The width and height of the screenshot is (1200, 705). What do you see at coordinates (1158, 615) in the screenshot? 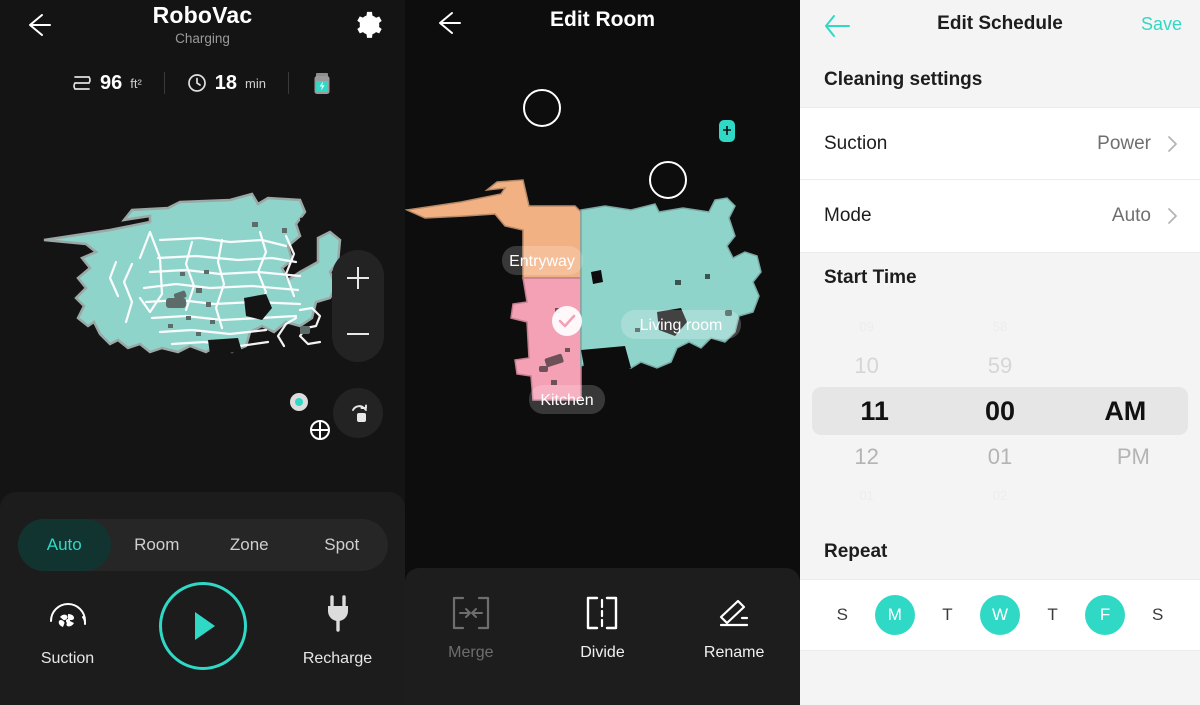
I see `day-saturday: S` at bounding box center [1158, 615].